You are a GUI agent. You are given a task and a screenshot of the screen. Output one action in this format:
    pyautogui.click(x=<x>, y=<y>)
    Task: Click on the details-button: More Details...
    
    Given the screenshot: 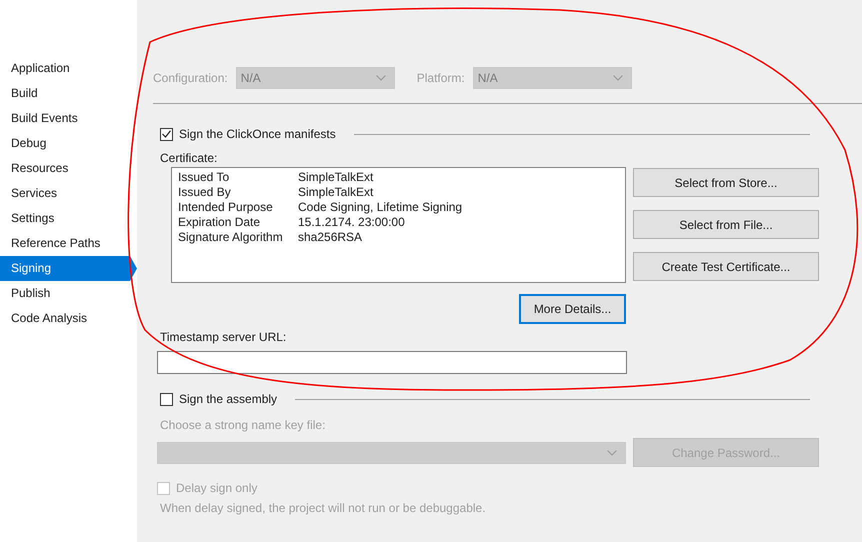 What is the action you would take?
    pyautogui.click(x=572, y=309)
    